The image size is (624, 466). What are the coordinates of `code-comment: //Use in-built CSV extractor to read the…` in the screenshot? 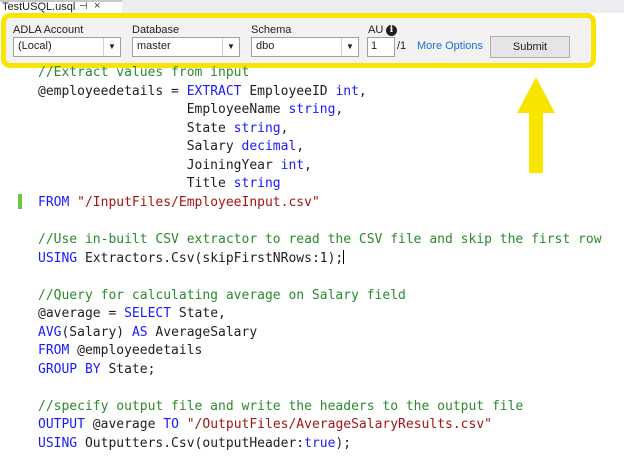 It's located at (320, 239).